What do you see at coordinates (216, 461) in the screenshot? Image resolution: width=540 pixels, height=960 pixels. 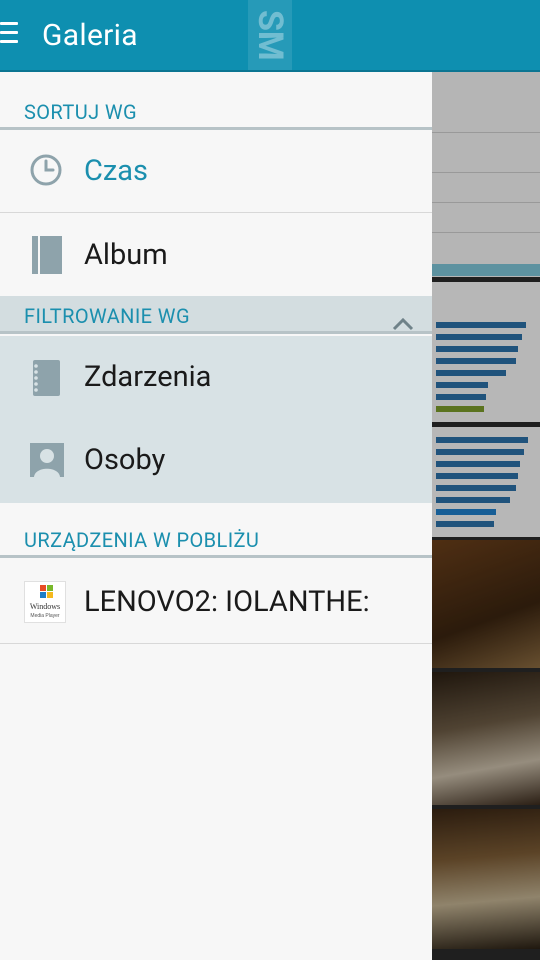 I see `filter-item-people: Osoby` at bounding box center [216, 461].